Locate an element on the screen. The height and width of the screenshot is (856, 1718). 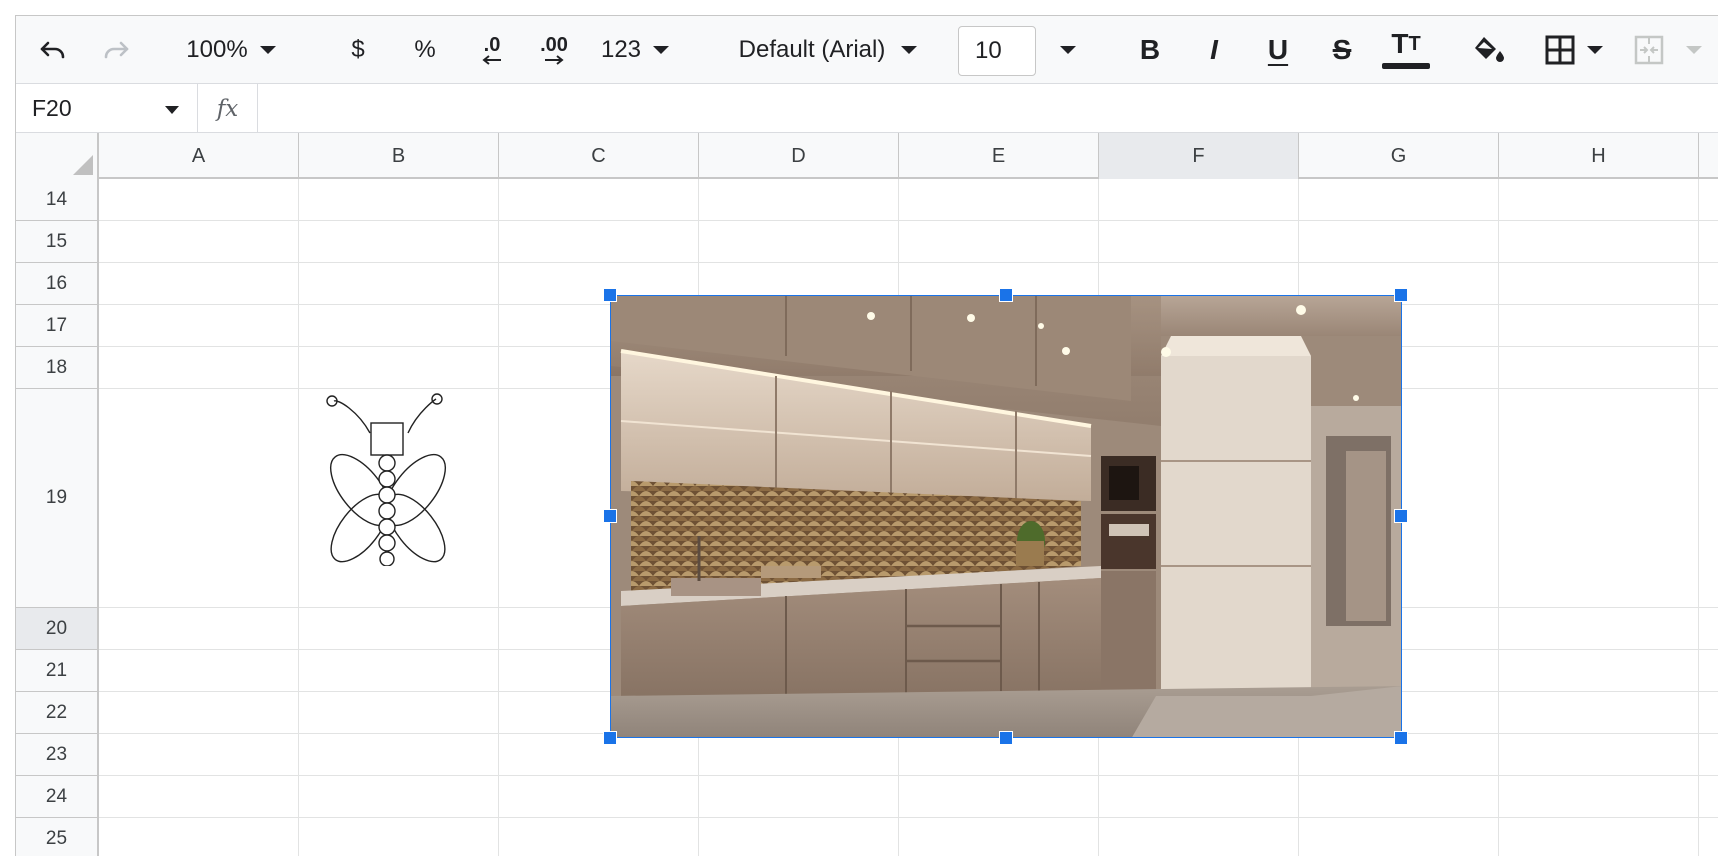
row-header-24: 24 is located at coordinates (56, 797).